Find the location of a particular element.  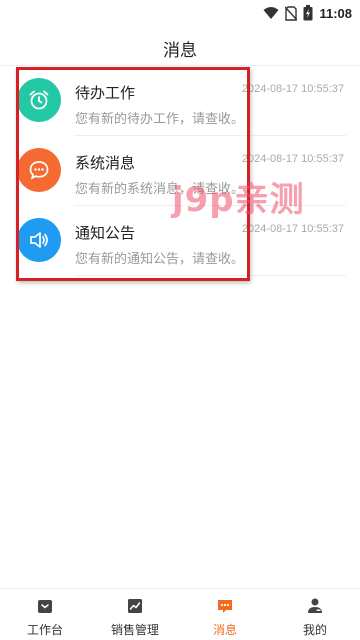

no-sim-icon is located at coordinates (291, 13).